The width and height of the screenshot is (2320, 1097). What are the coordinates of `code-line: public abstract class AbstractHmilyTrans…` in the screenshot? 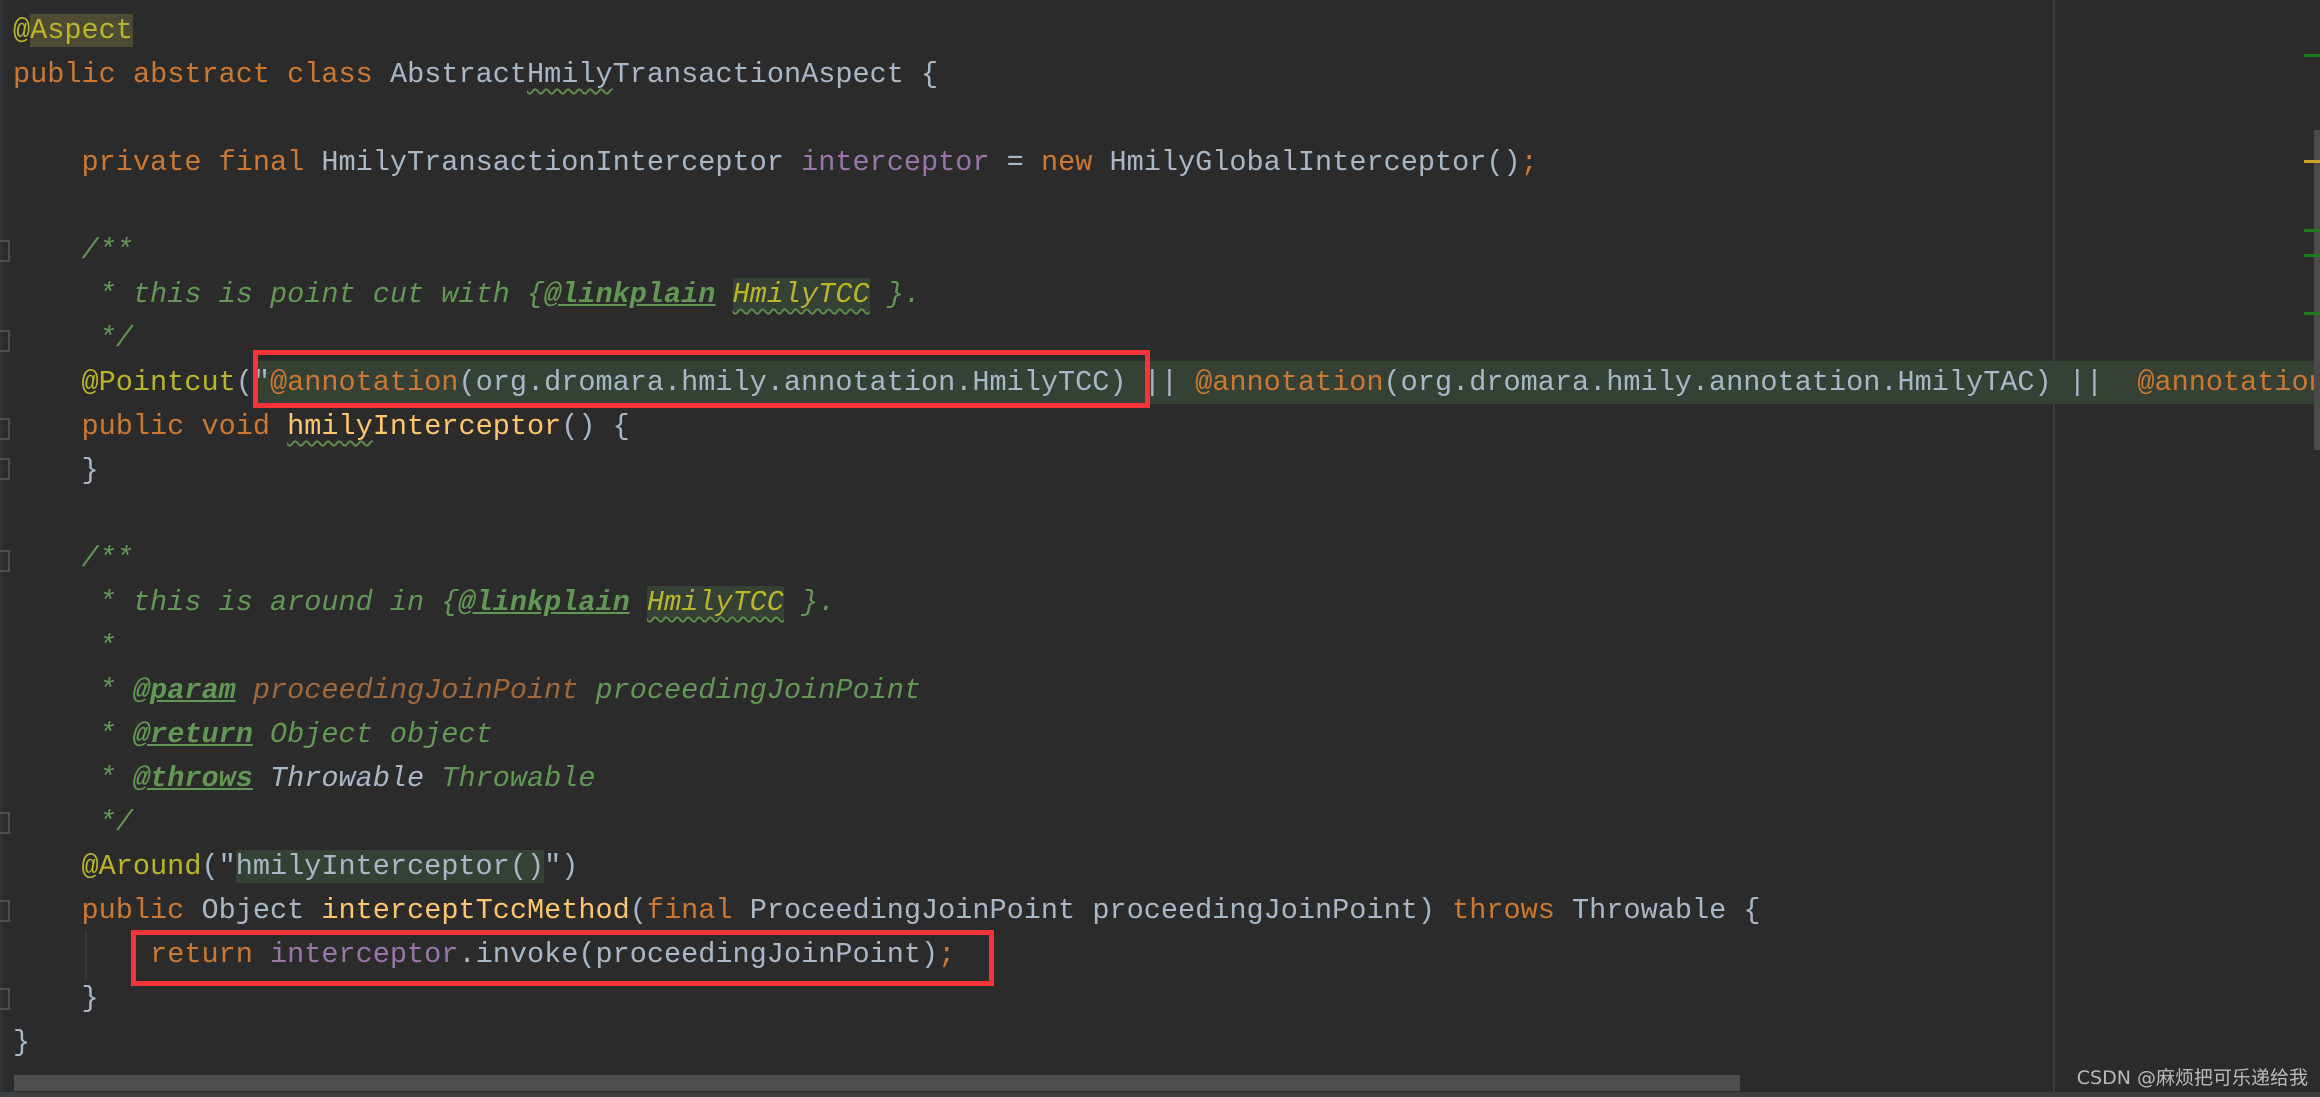 It's located at (1166, 75).